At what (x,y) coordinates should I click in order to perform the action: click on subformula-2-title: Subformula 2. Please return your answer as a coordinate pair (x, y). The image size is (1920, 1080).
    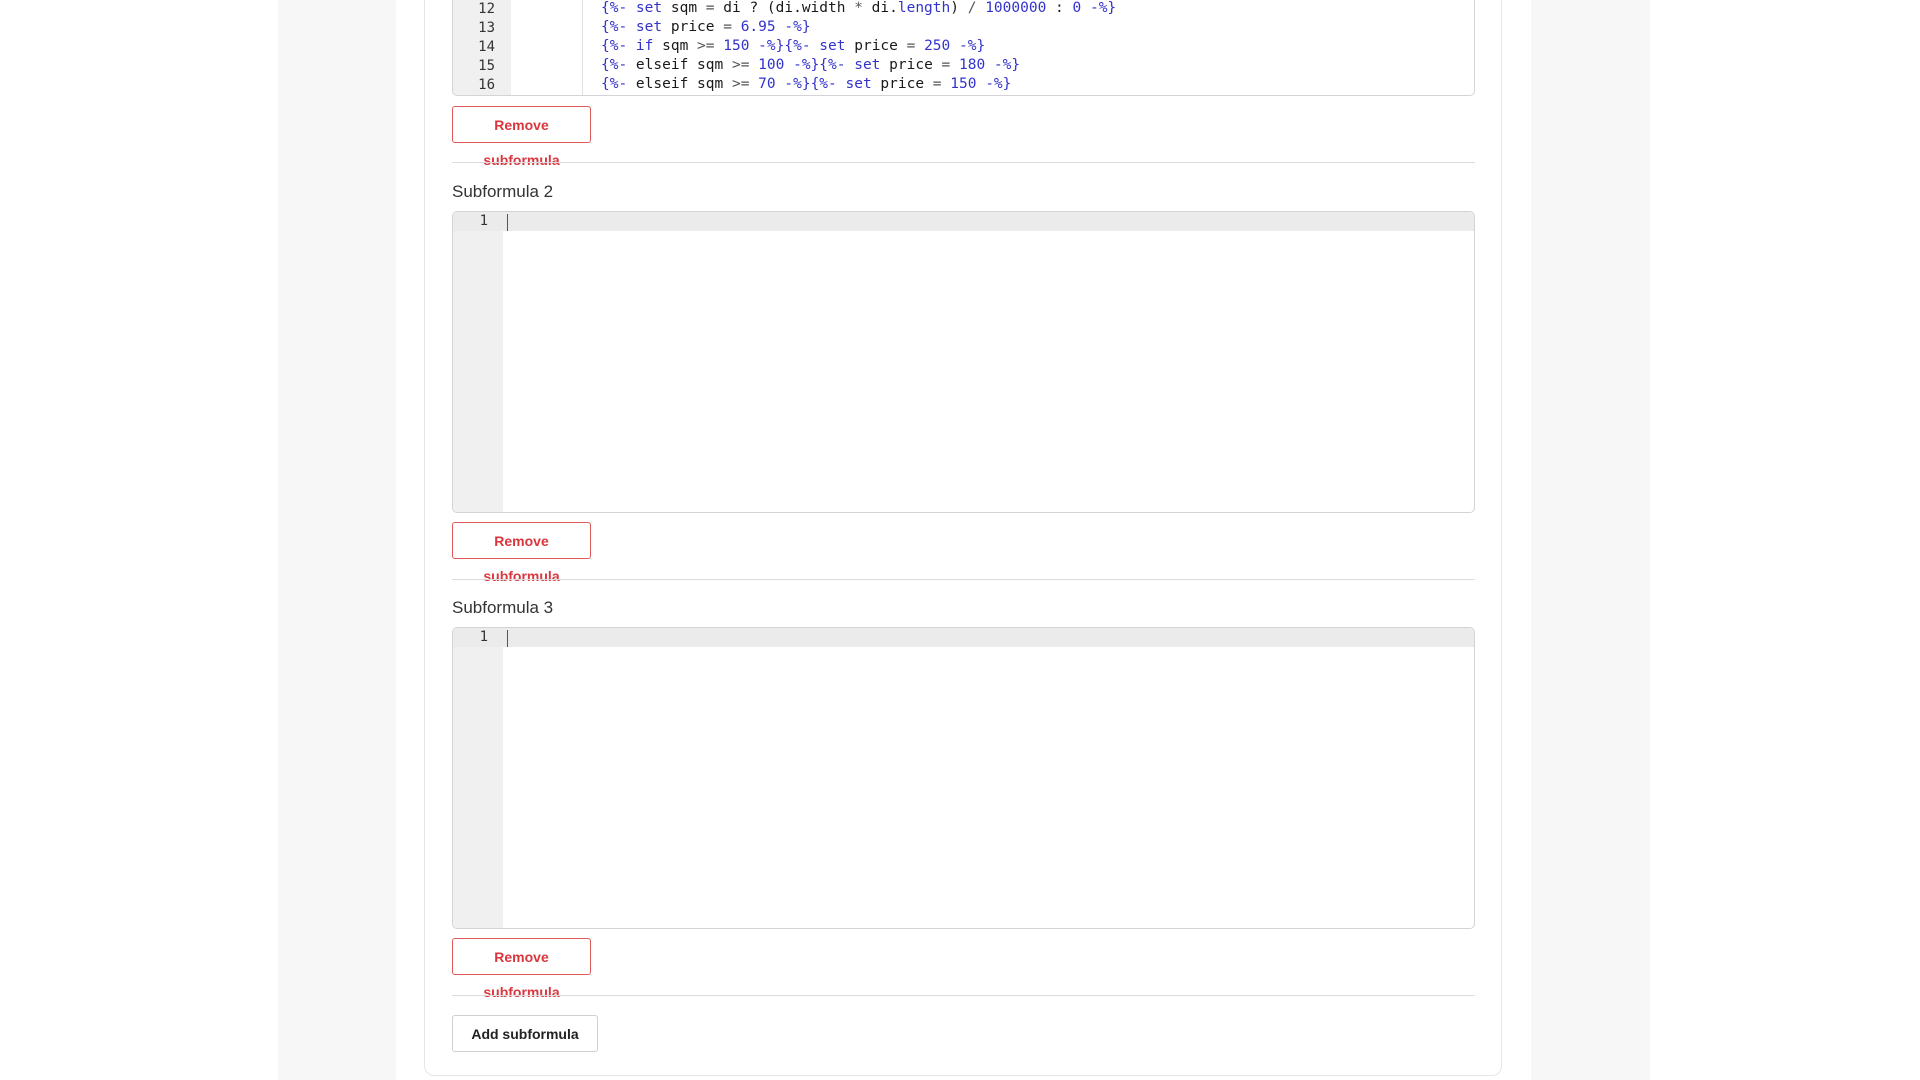
    Looking at the image, I should click on (503, 191).